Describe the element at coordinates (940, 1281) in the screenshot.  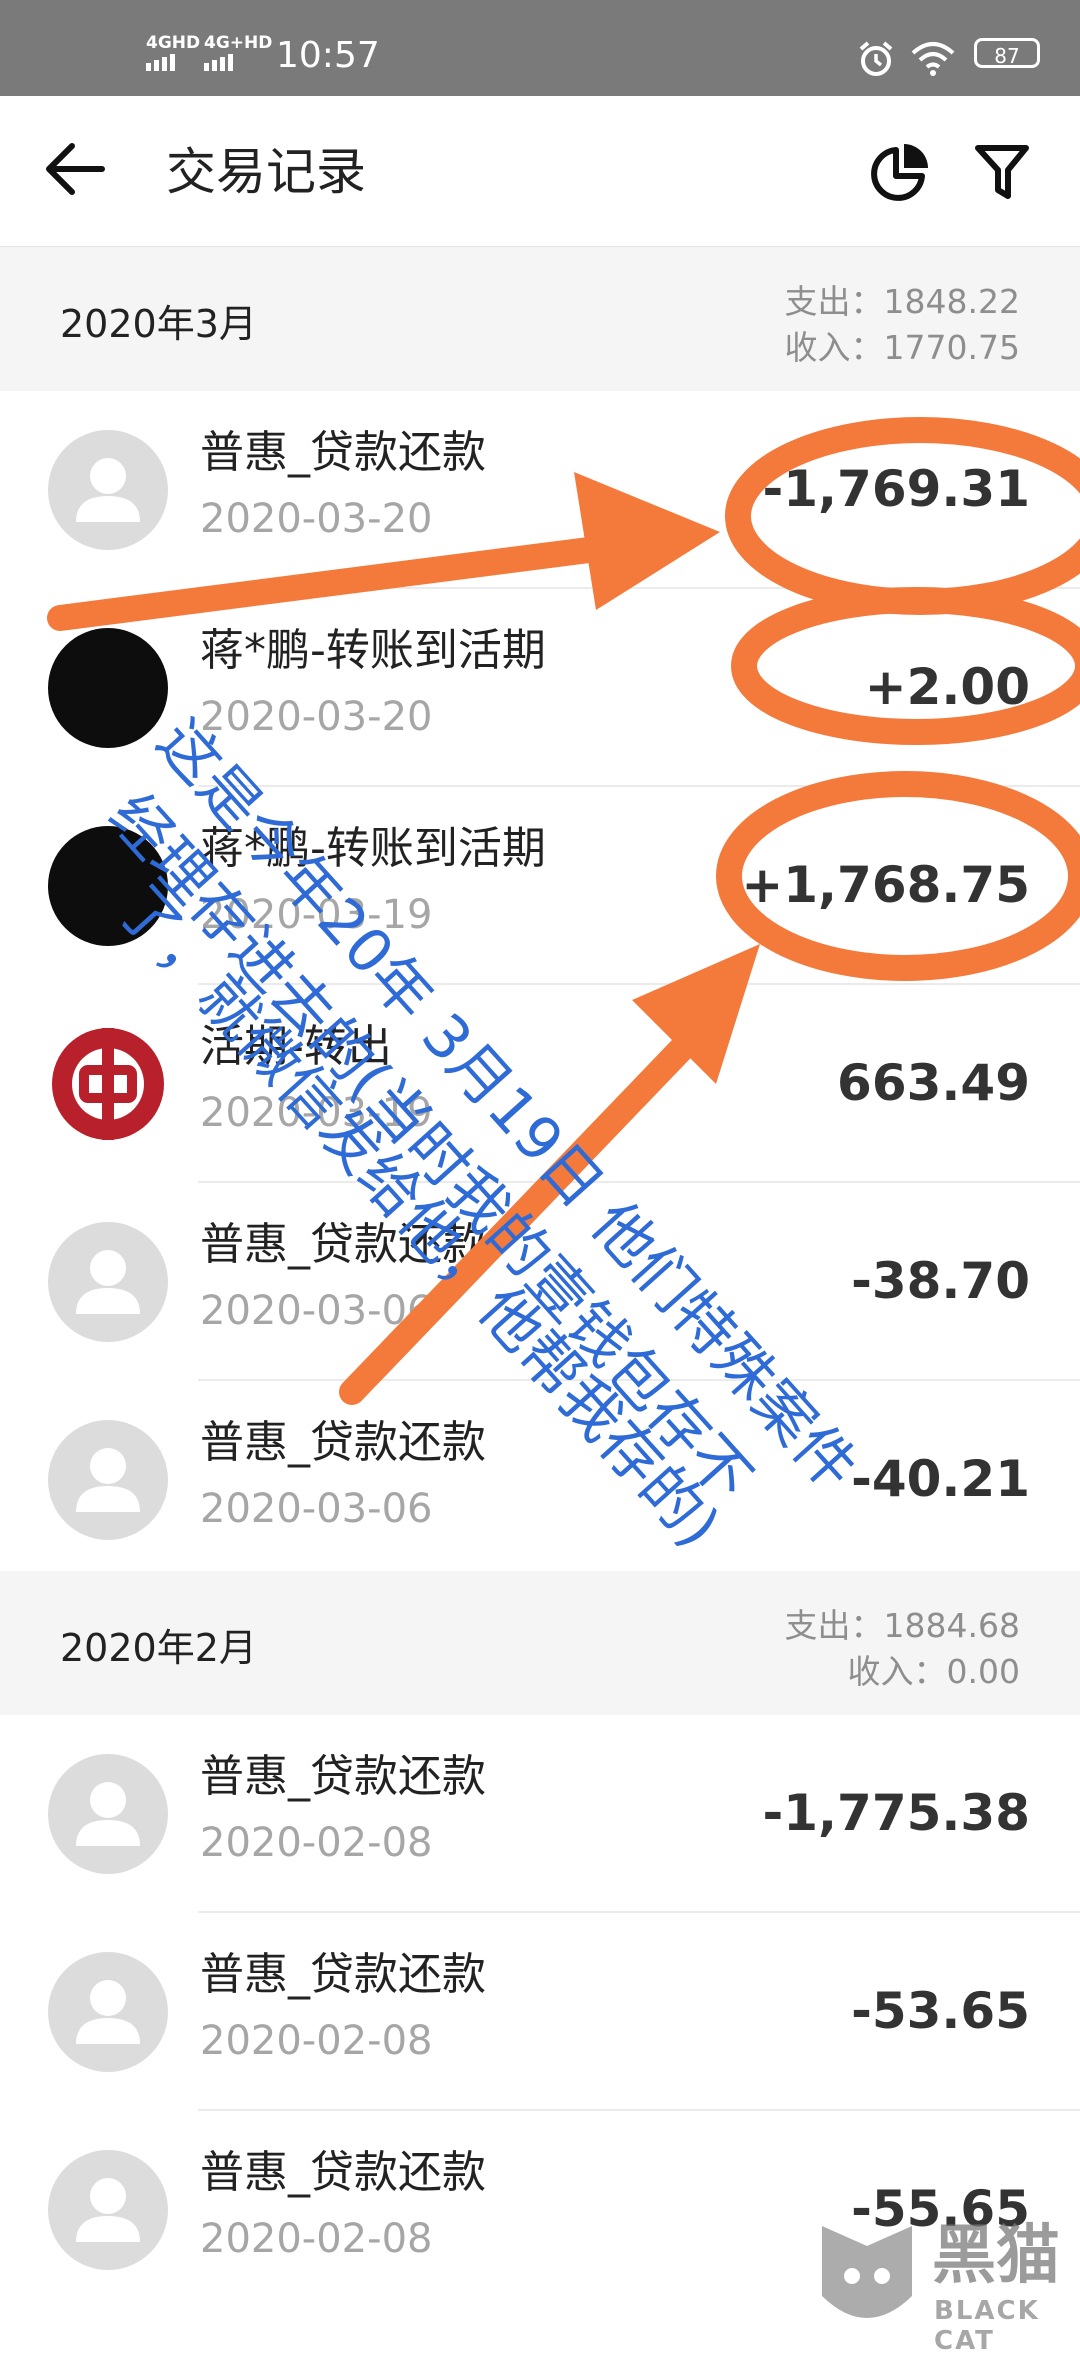
I see `transaction-amount: -38.70` at that location.